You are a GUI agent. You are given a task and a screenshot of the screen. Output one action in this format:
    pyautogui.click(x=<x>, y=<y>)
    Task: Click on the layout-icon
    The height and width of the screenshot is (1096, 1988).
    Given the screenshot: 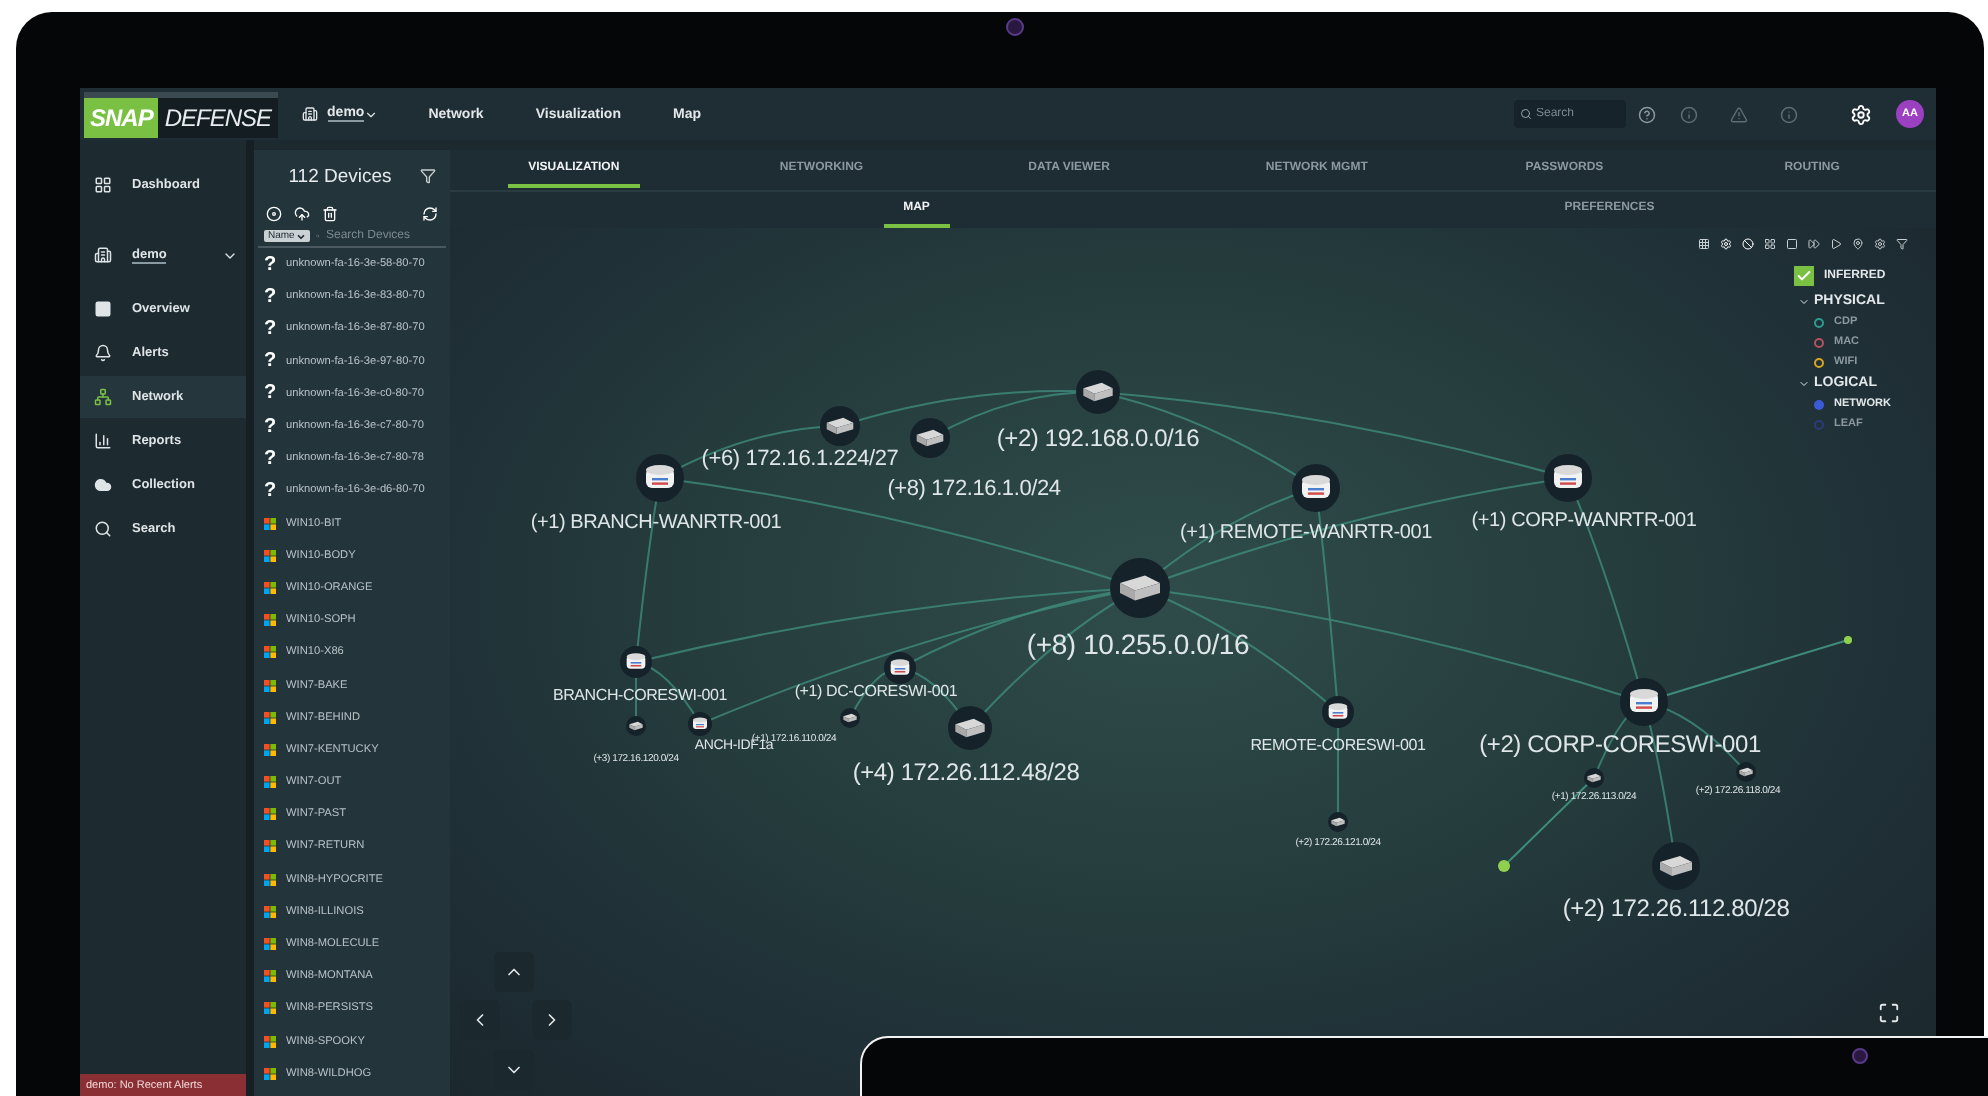 What is the action you would take?
    pyautogui.click(x=1770, y=244)
    